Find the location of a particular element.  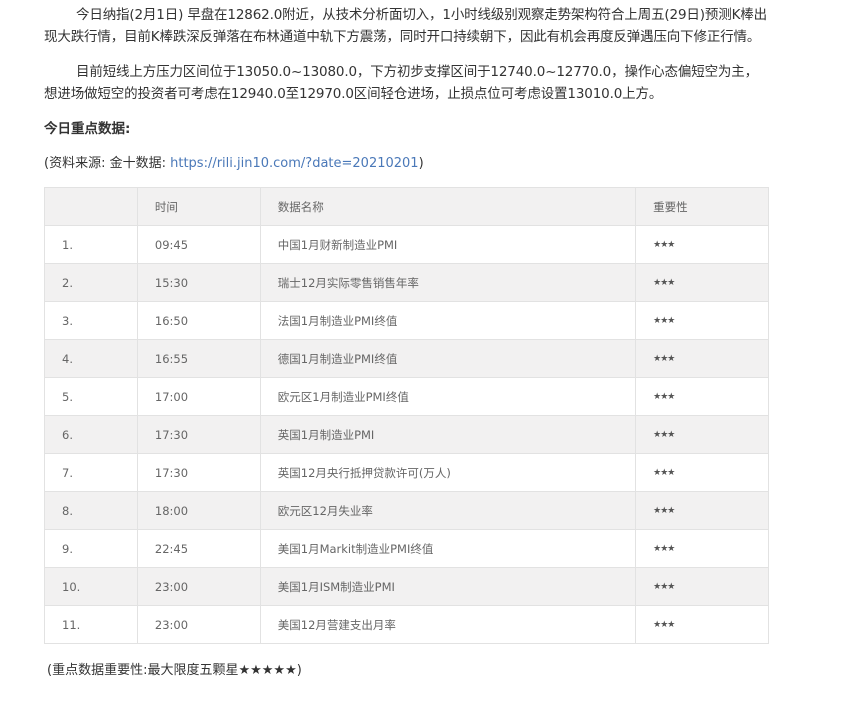

row-data-name: 中国1月财新制造业PMI is located at coordinates (448, 244).